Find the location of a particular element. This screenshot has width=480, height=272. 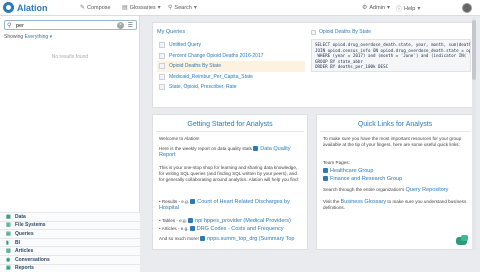

compose-label: Compose is located at coordinates (99, 7).